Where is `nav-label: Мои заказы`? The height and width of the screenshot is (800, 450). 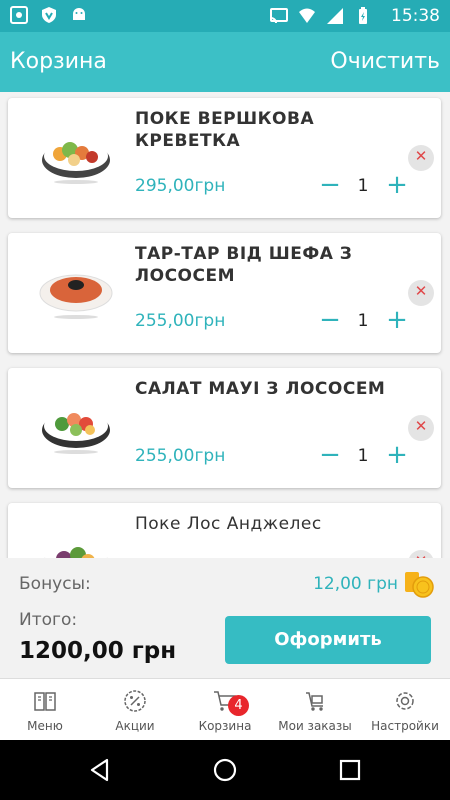
nav-label: Мои заказы is located at coordinates (315, 726).